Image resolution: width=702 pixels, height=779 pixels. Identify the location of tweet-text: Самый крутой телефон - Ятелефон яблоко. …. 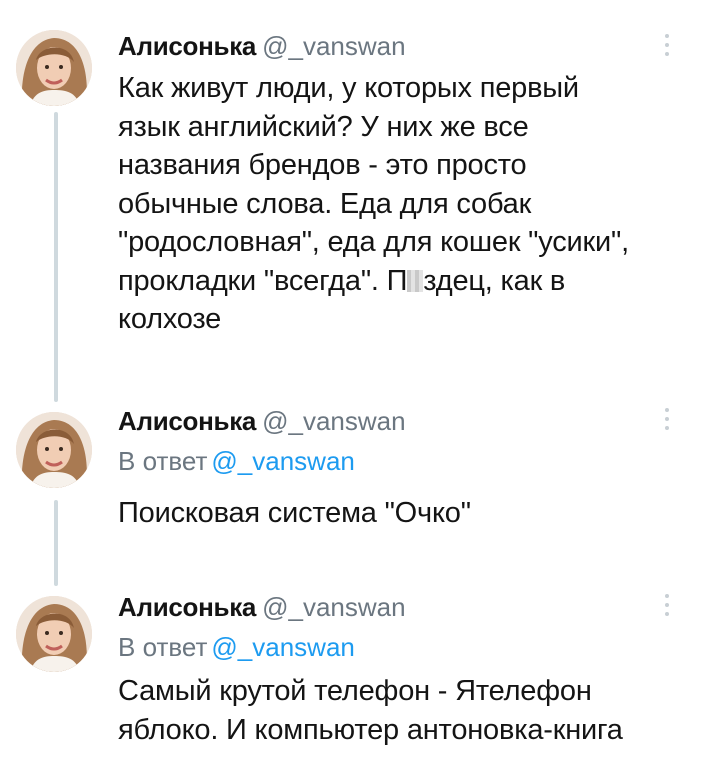
(370, 710).